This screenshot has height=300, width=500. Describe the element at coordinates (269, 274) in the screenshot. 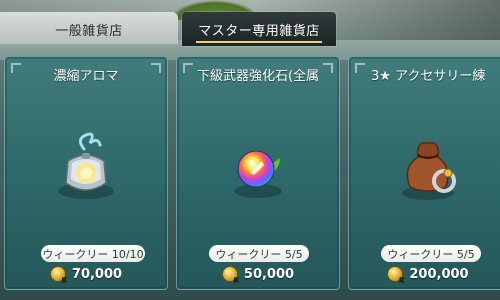

I see `price-value: 50,000` at that location.